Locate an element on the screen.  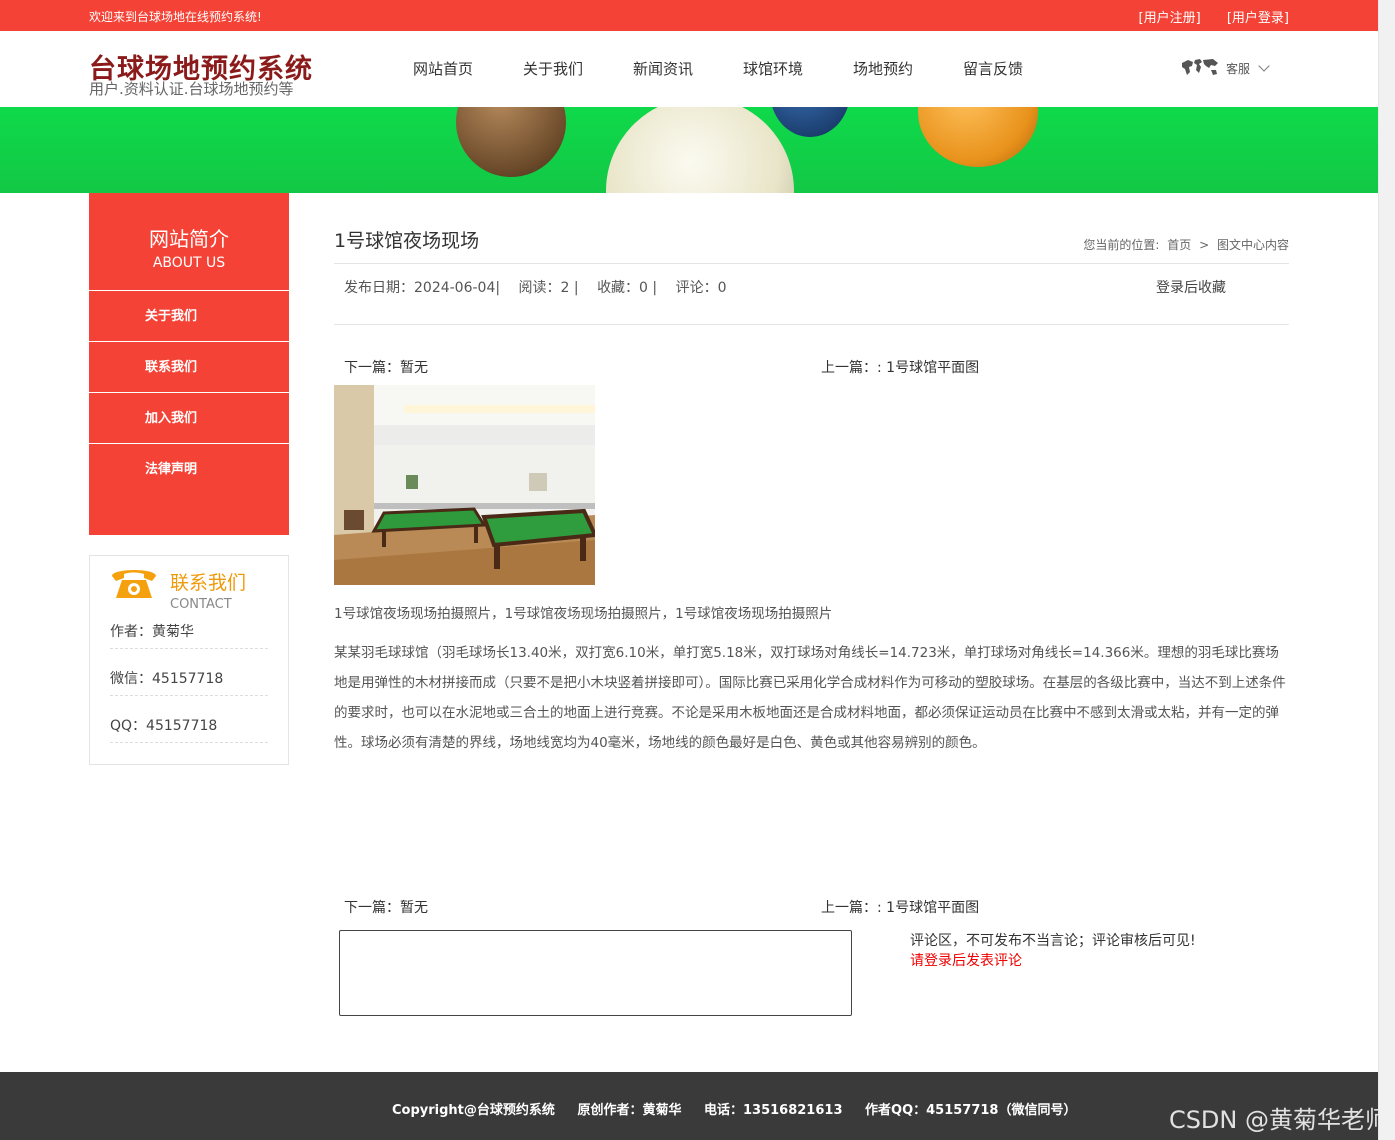
breadcrumb: 您当前的位置: 首页 > 图文中心内容 is located at coordinates (1184, 244).